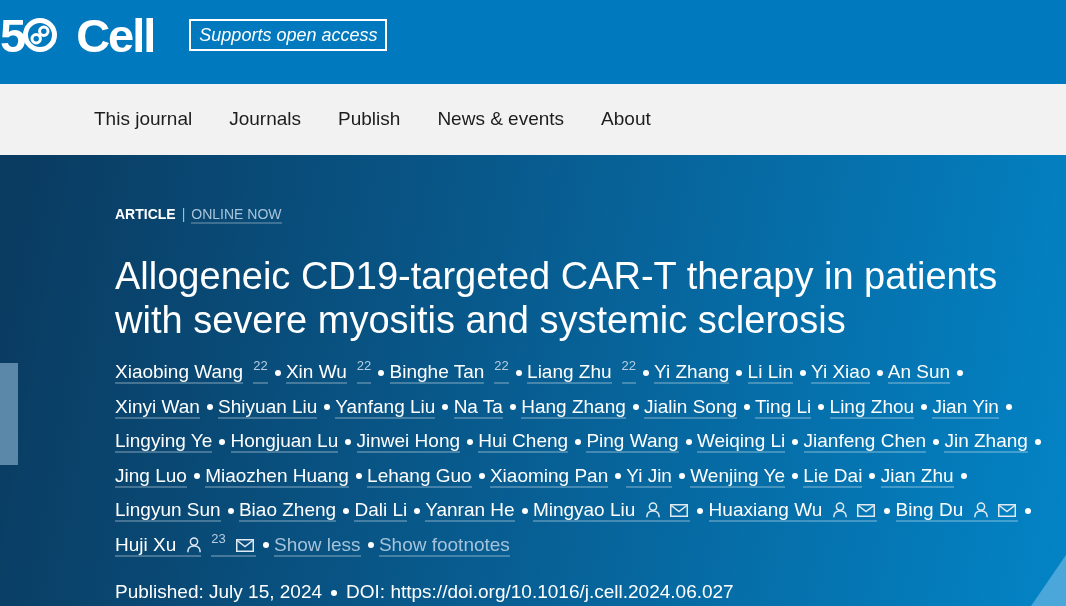  What do you see at coordinates (632, 441) in the screenshot?
I see `author-link: Ping Wang` at bounding box center [632, 441].